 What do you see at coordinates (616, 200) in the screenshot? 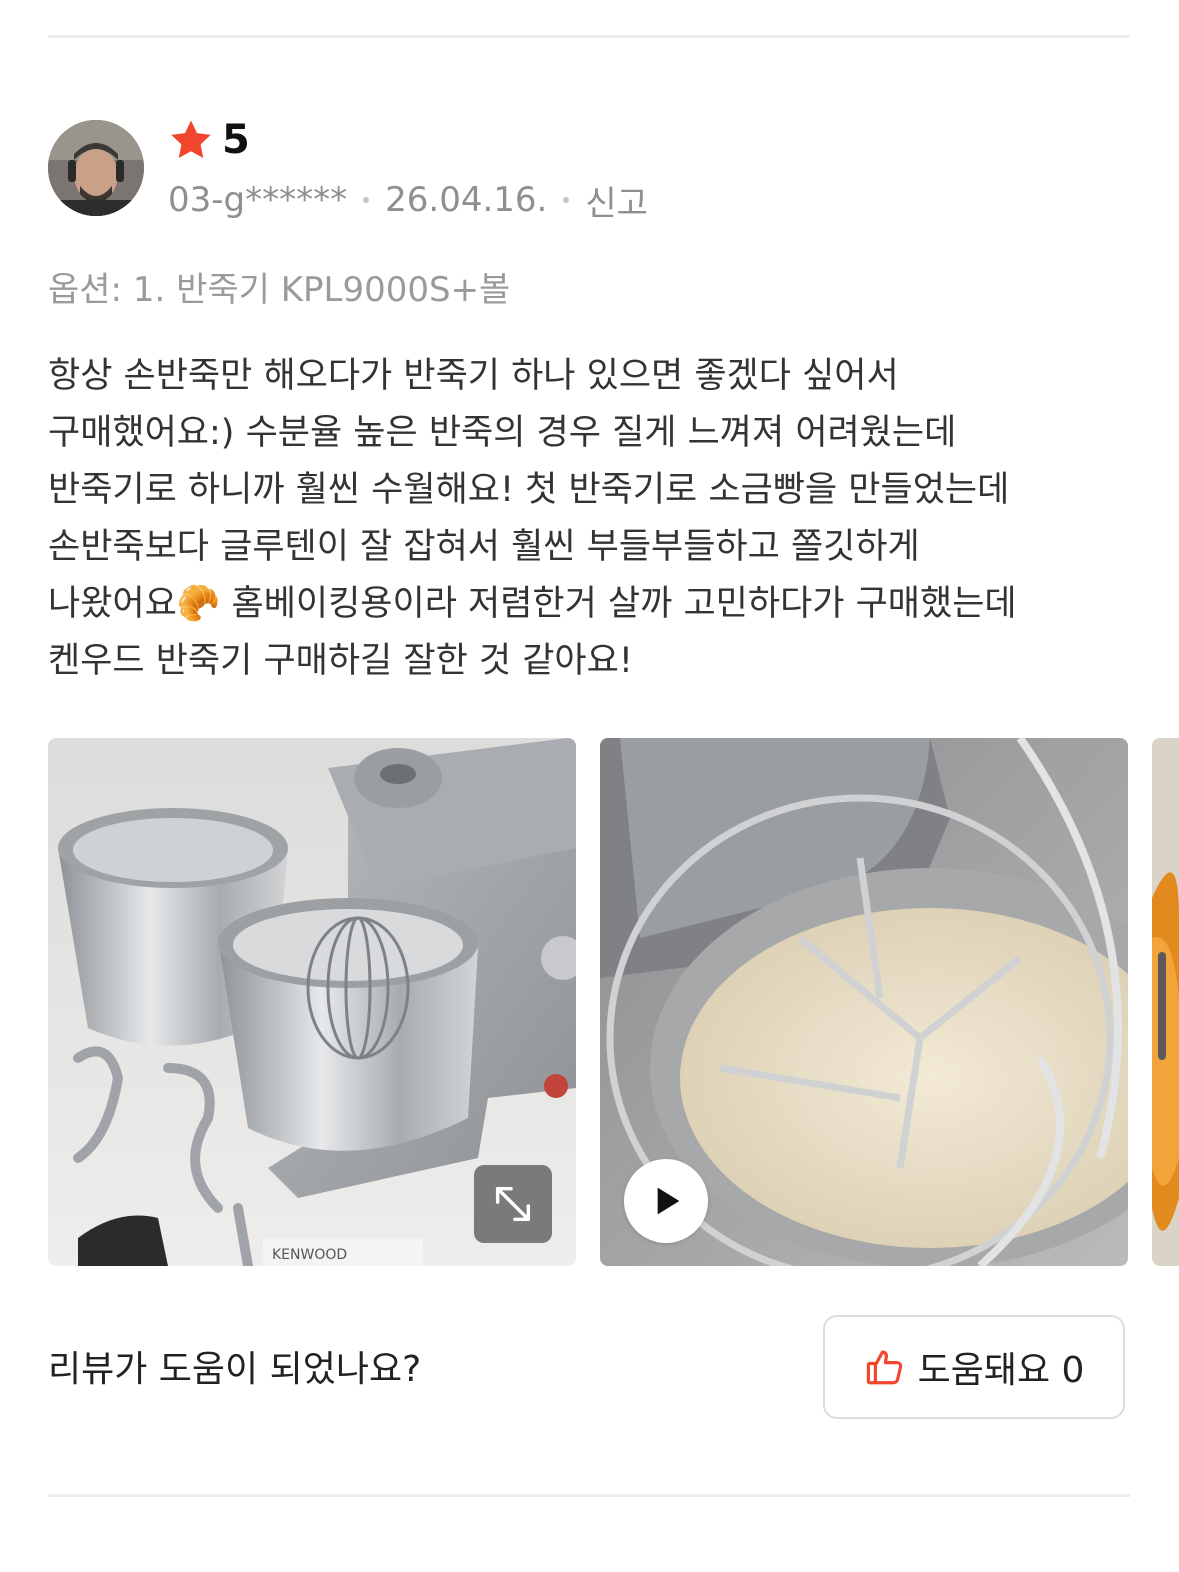
I see `report-link: 신고` at bounding box center [616, 200].